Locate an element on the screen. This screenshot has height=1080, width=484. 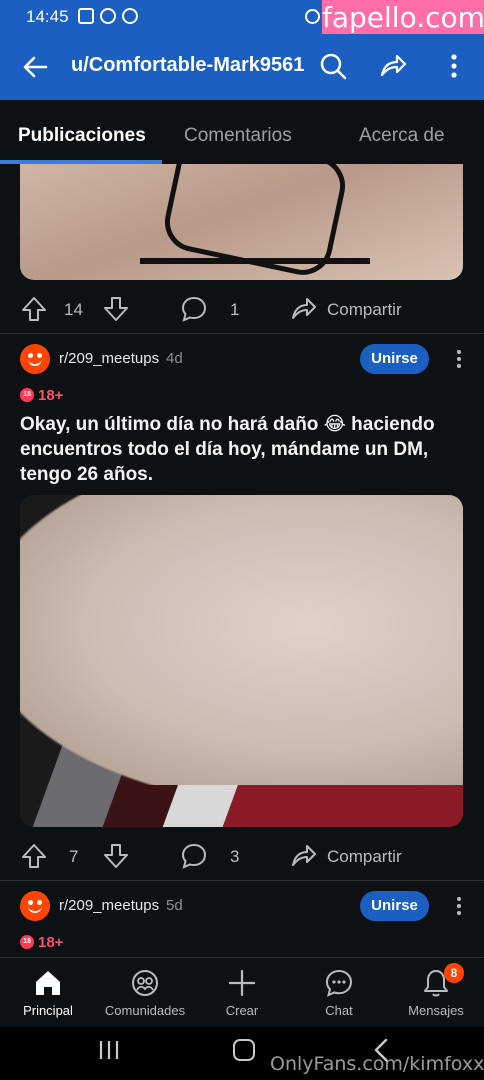
comment-count: 1 is located at coordinates (235, 309).